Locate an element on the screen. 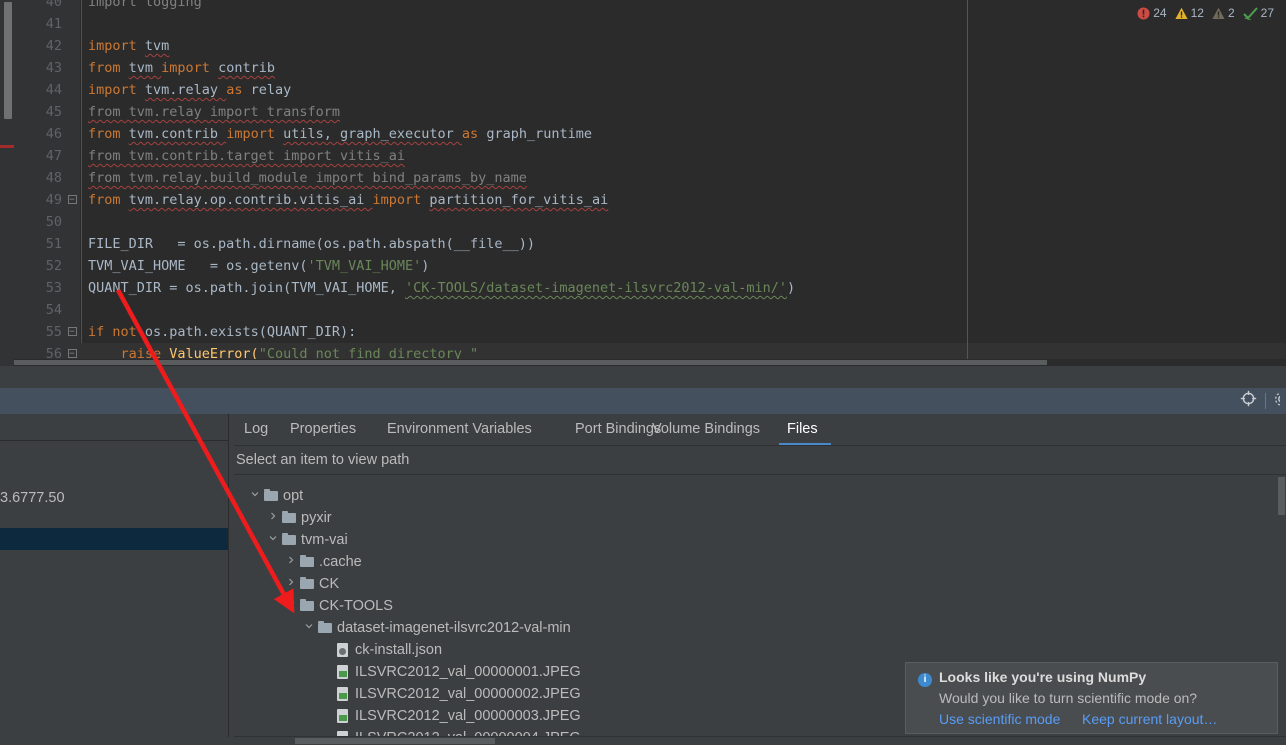 The image size is (1286, 745). left-list-panel: 3.6777.50 is located at coordinates (114, 579).